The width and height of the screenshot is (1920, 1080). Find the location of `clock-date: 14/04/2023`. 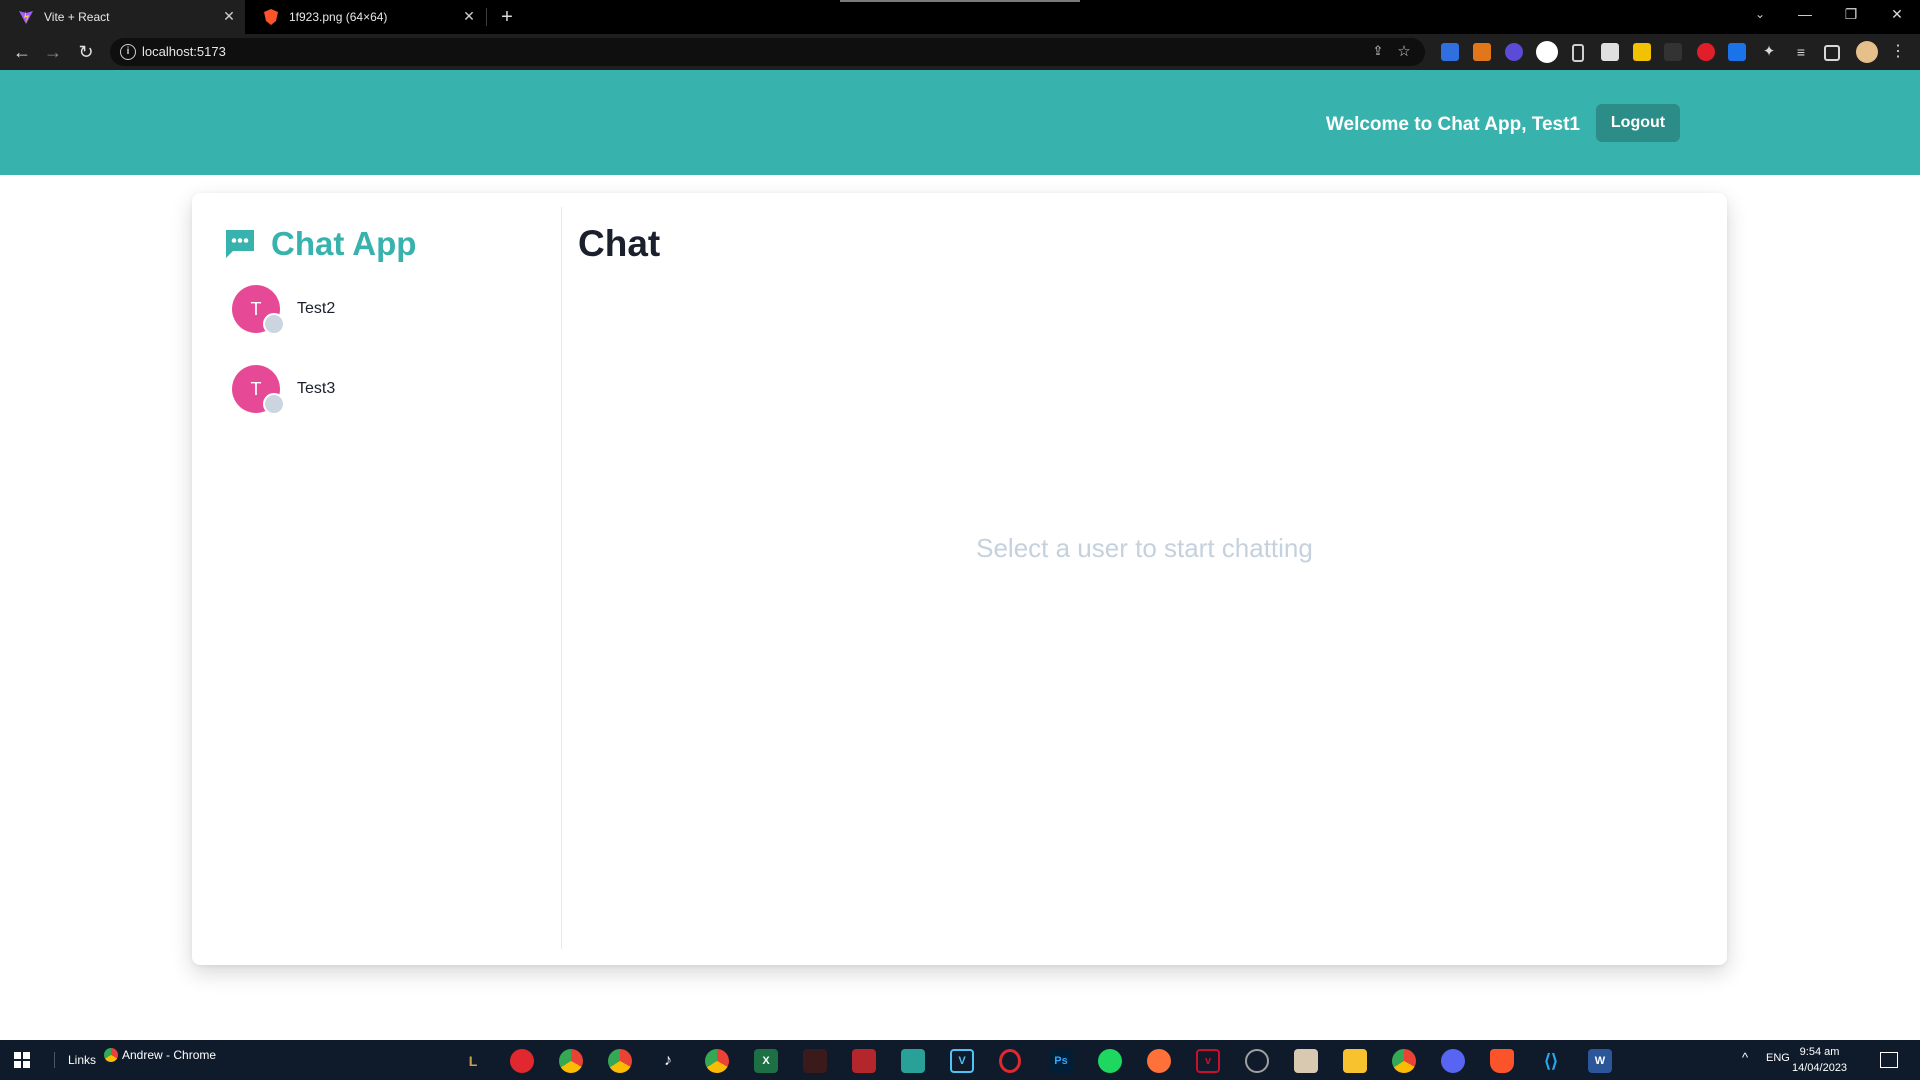

clock-date: 14/04/2023 is located at coordinates (1820, 1068).